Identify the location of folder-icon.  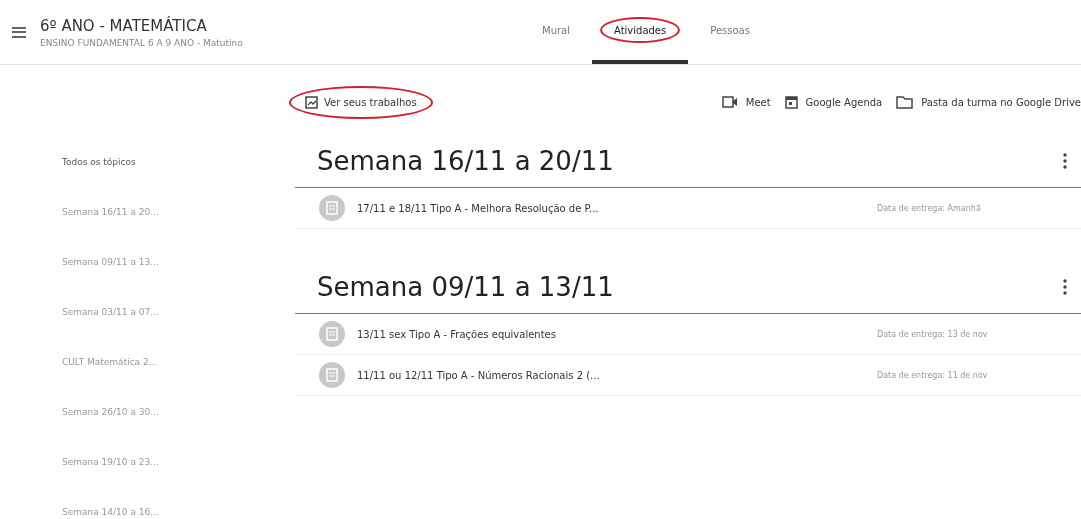
(905, 102).